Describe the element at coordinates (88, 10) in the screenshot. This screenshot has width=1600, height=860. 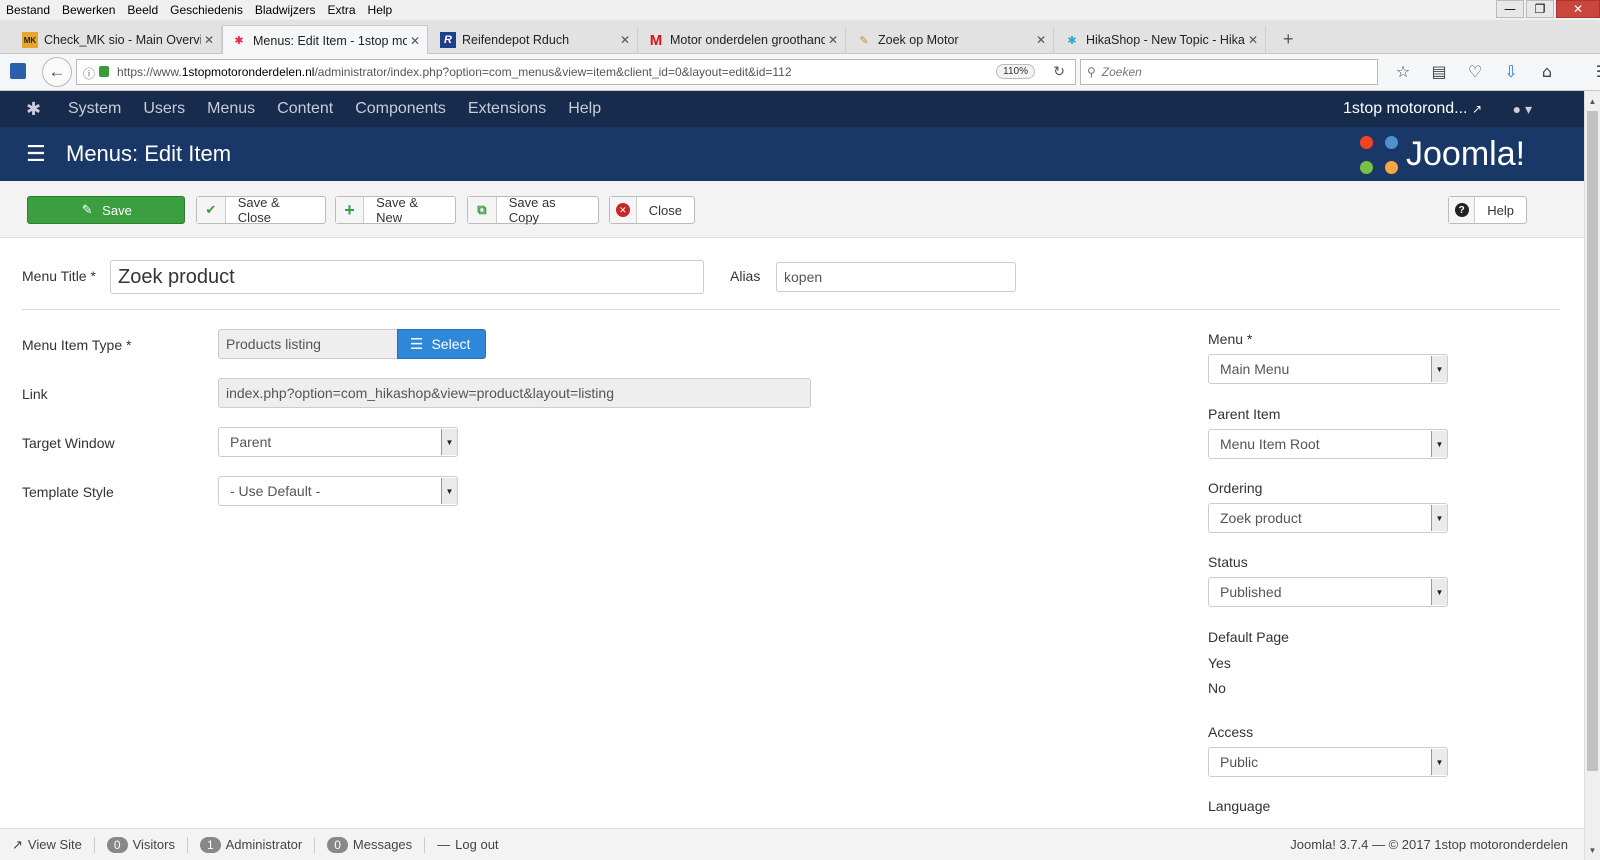
I see `menu-bewerken: Bewerken` at that location.